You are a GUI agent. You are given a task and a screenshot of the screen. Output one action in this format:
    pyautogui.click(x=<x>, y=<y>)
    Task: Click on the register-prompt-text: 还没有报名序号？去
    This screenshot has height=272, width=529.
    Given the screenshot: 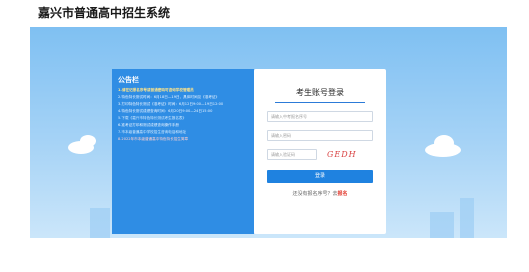 What is the action you would take?
    pyautogui.click(x=315, y=194)
    